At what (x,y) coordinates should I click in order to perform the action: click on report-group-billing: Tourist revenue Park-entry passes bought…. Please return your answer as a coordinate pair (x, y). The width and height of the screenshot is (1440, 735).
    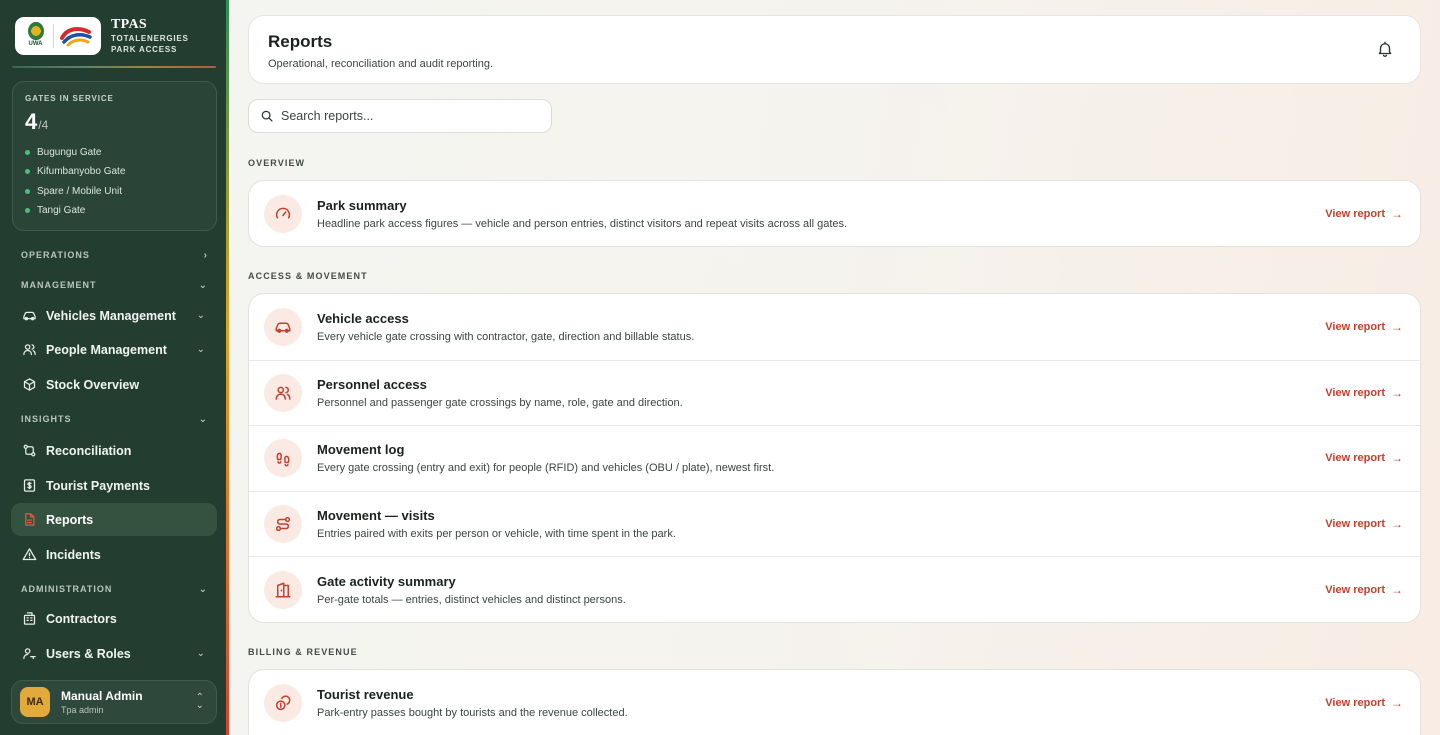
    Looking at the image, I should click on (834, 702).